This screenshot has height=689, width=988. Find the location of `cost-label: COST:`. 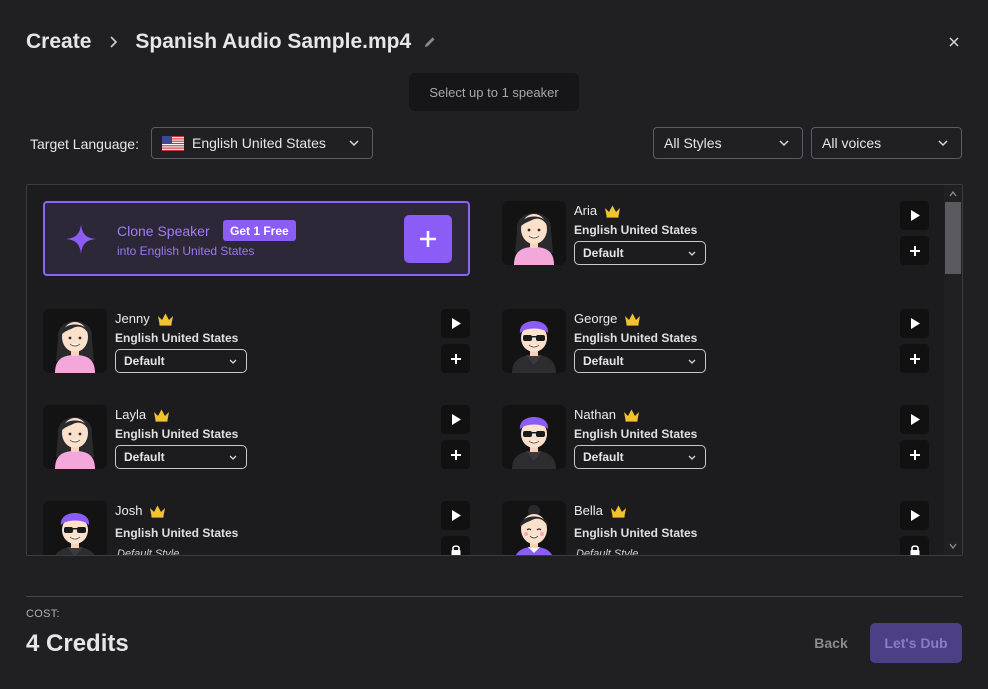

cost-label: COST: is located at coordinates (43, 614).